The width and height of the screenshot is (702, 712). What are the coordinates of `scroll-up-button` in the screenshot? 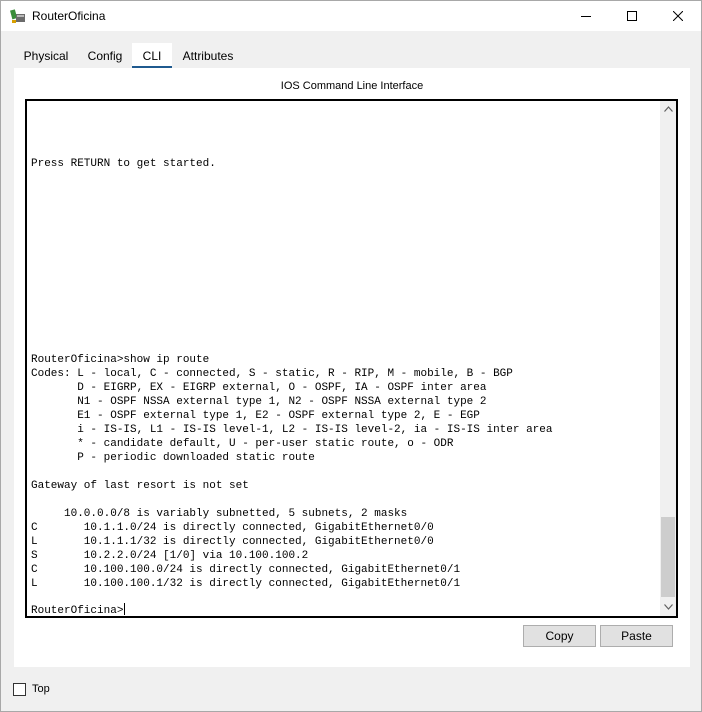 It's located at (668, 109).